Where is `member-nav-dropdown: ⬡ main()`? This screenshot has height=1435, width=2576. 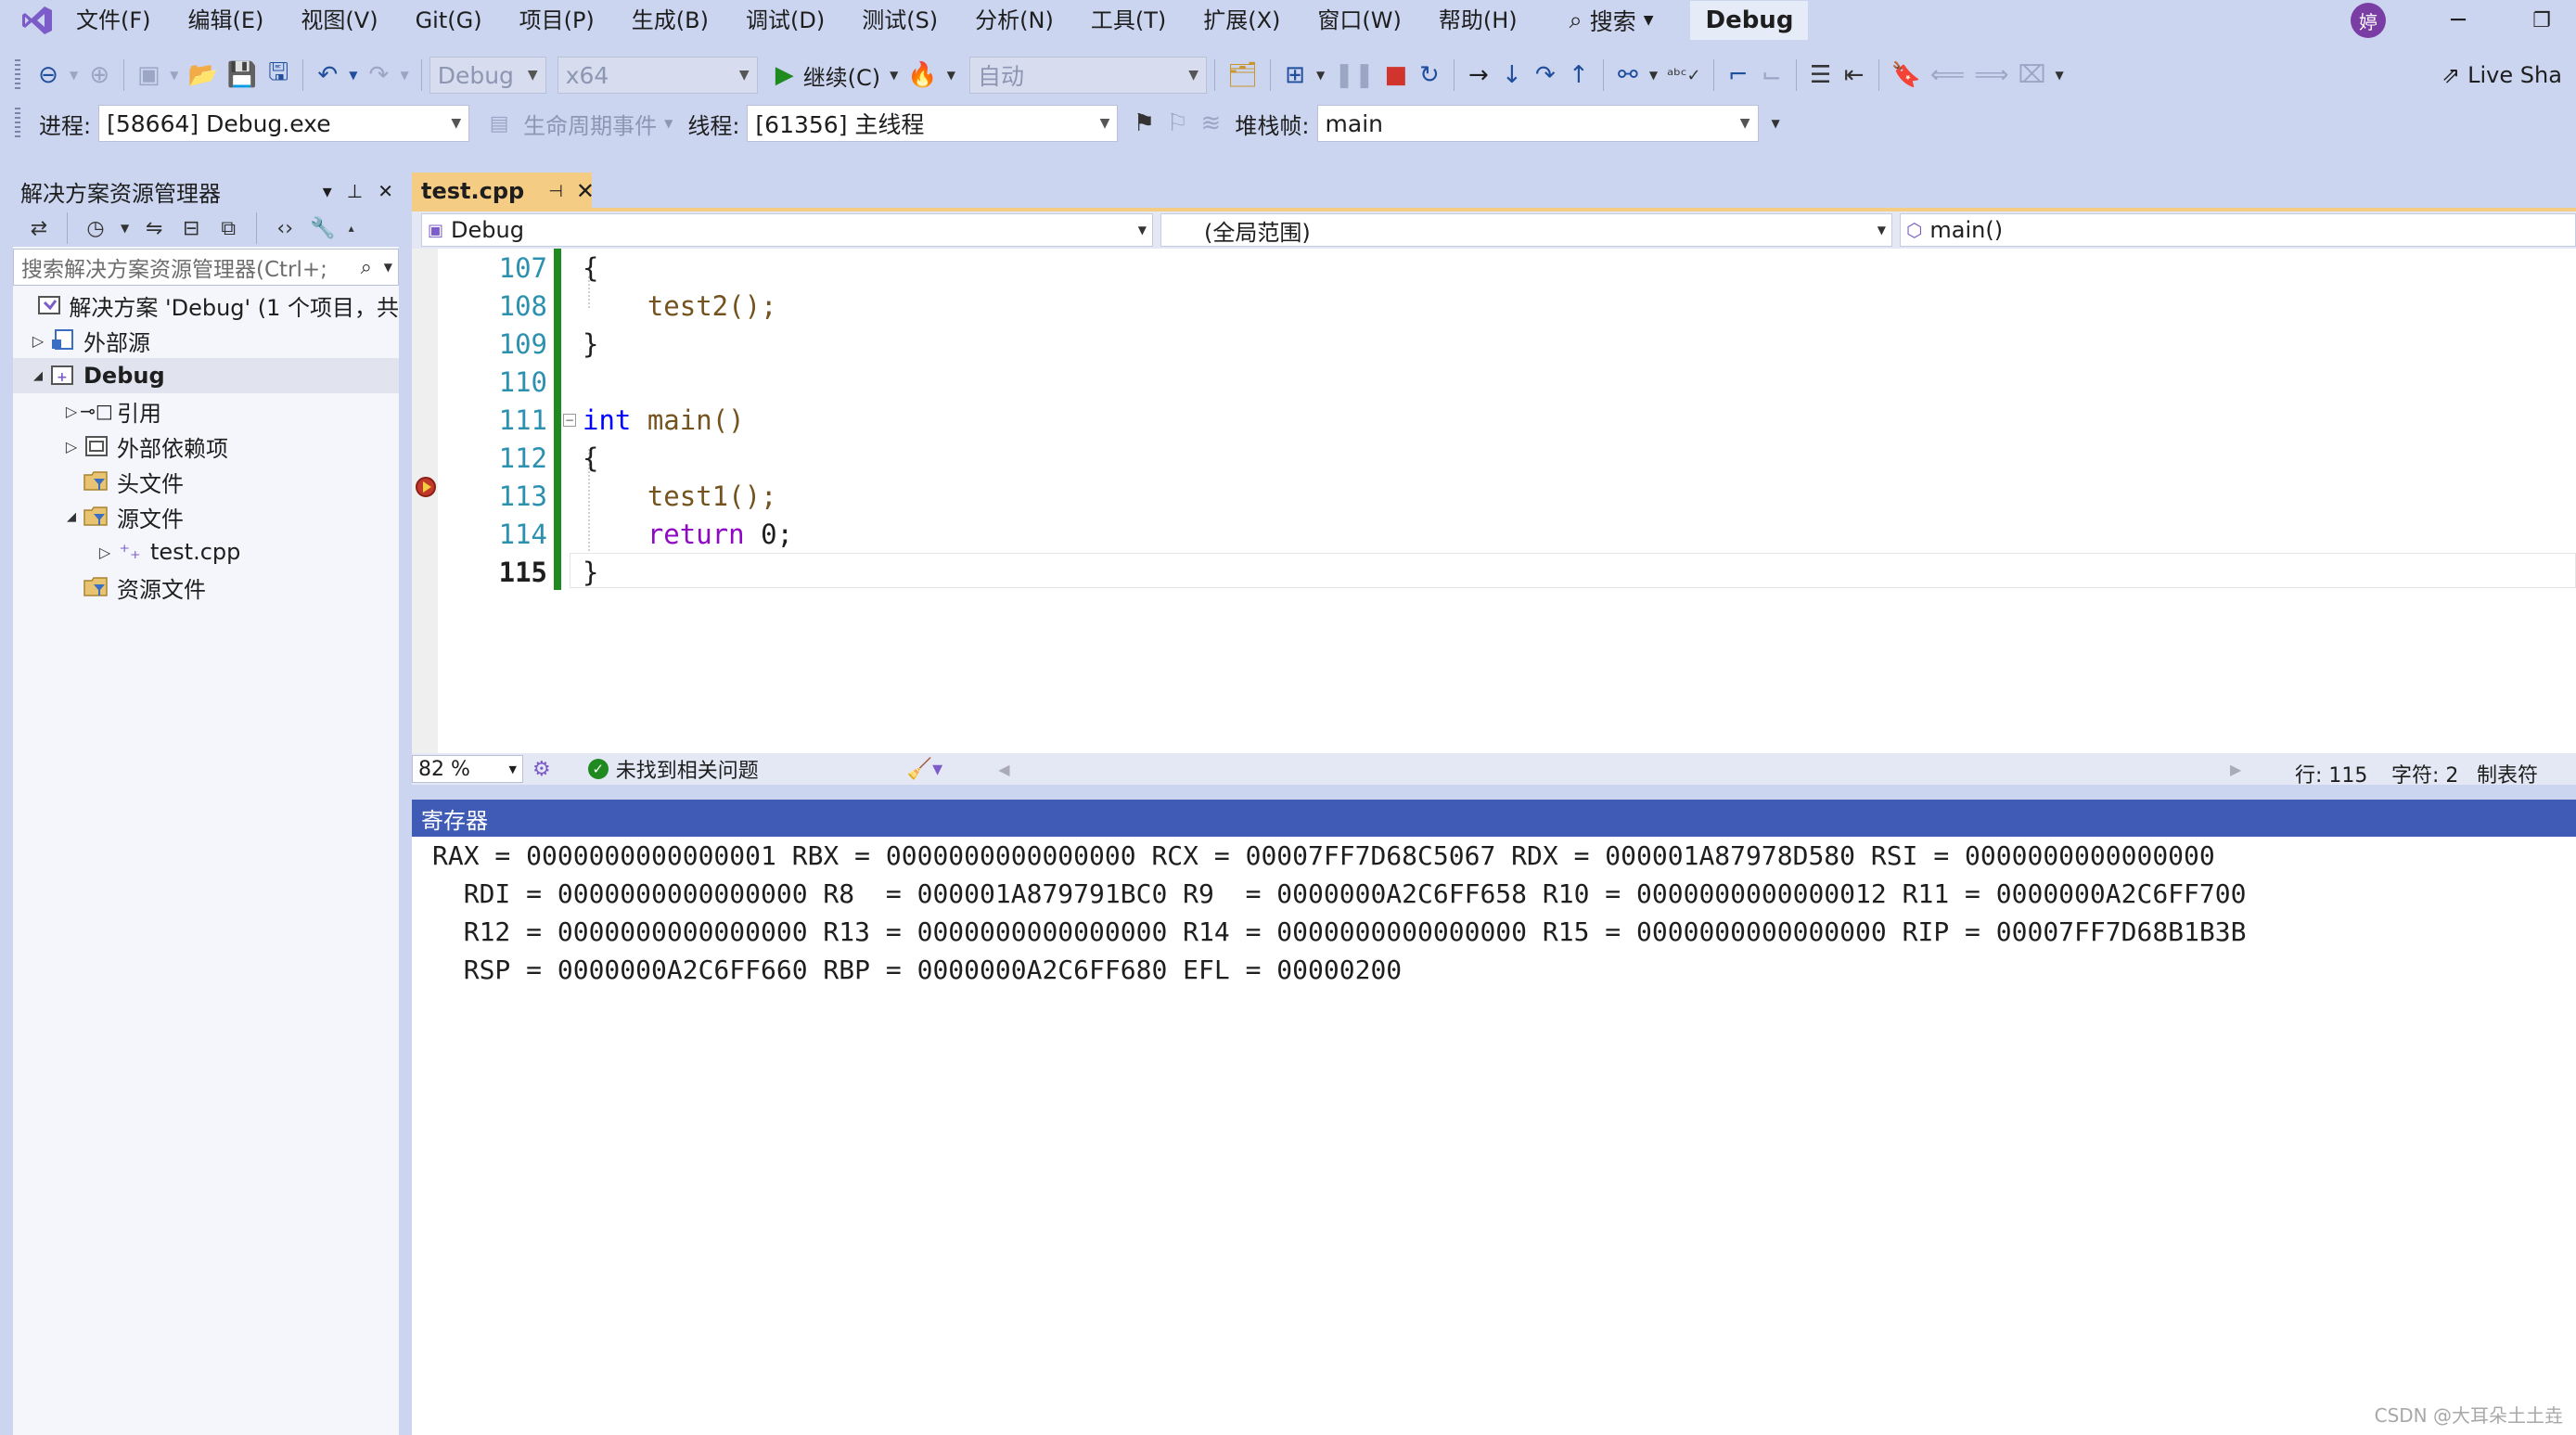
member-nav-dropdown: ⬡ main() is located at coordinates (2237, 230).